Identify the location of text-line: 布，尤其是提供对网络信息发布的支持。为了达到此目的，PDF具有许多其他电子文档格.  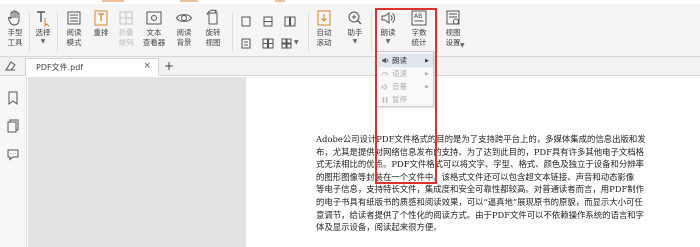
(480, 151).